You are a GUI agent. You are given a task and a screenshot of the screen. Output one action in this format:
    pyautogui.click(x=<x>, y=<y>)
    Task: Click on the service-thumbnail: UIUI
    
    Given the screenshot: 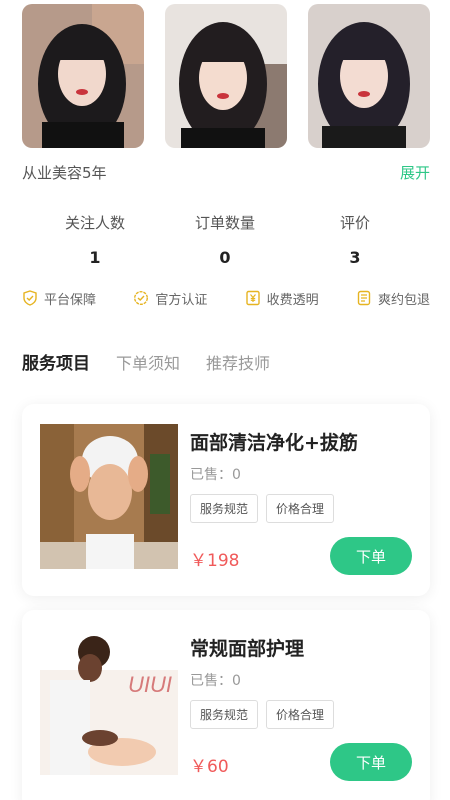 What is the action you would take?
    pyautogui.click(x=109, y=702)
    